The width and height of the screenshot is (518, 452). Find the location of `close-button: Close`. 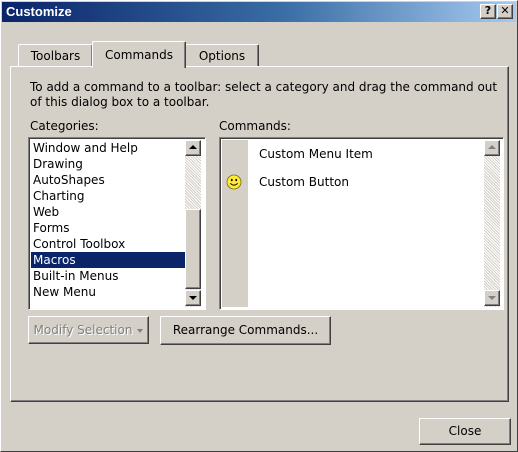

close-button: Close is located at coordinates (465, 431).